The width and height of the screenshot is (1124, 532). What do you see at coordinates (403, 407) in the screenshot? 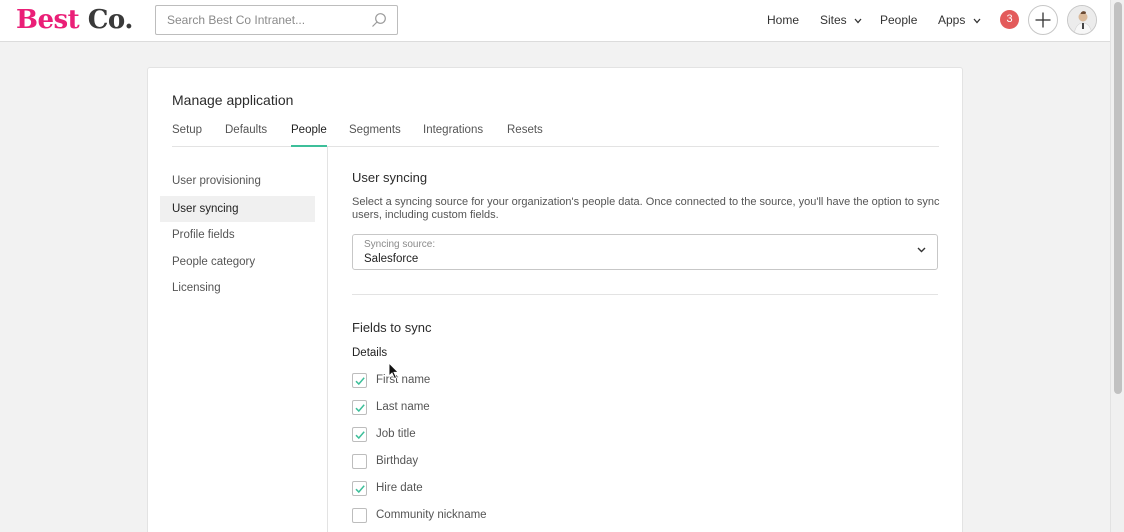
I see `last-name-label: Last name` at bounding box center [403, 407].